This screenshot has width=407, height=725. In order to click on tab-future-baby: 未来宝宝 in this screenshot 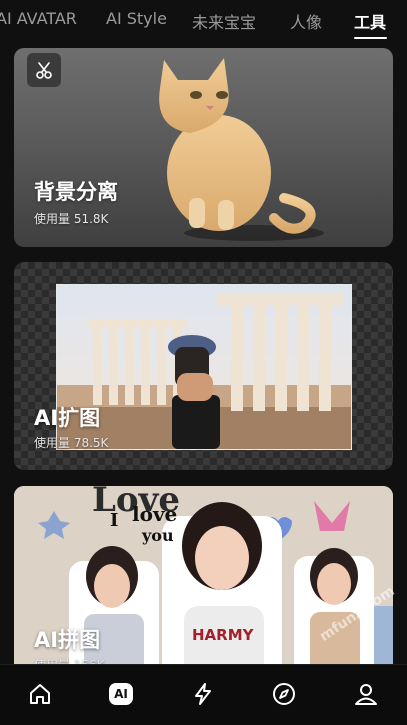, I will do `click(224, 21)`.